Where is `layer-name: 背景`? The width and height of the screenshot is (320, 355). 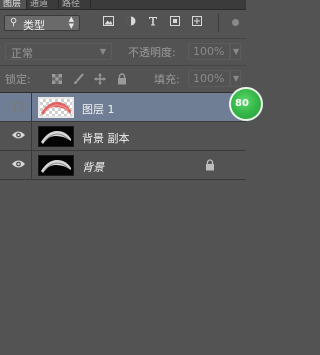 layer-name: 背景 is located at coordinates (93, 167).